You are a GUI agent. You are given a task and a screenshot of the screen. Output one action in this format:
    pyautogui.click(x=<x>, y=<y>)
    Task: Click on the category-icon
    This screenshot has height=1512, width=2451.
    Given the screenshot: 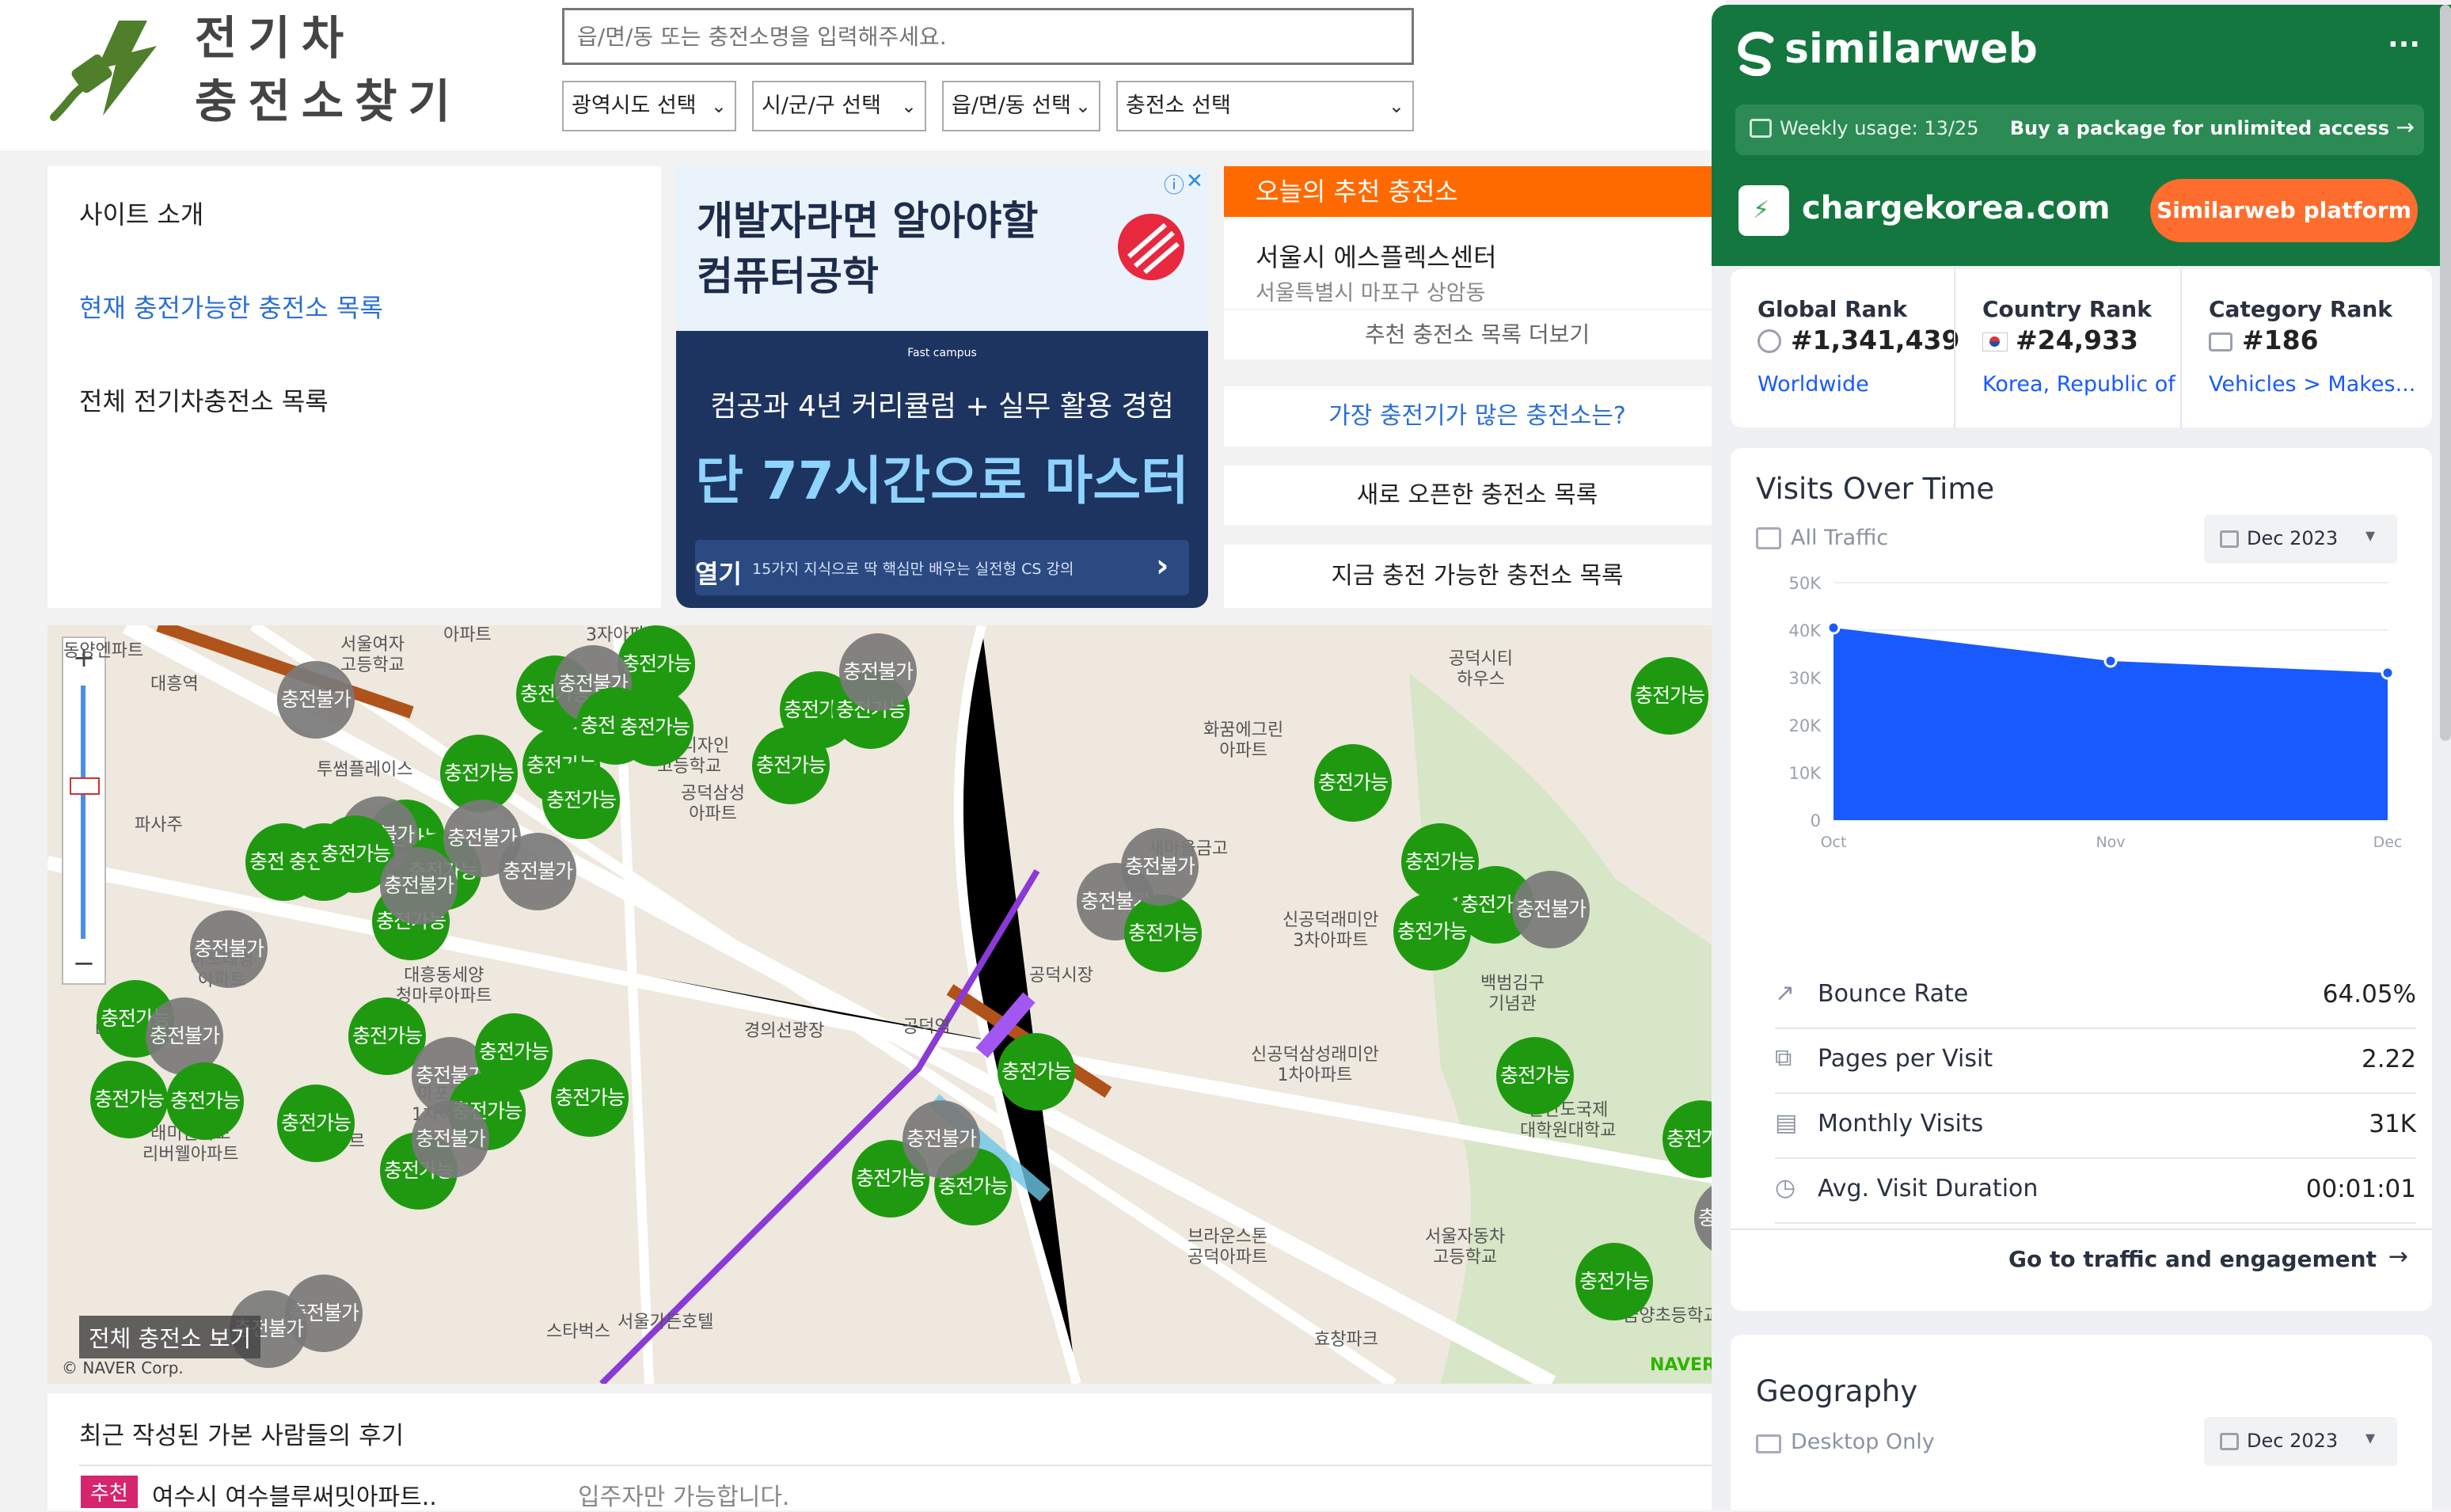 What is the action you would take?
    pyautogui.click(x=2220, y=341)
    